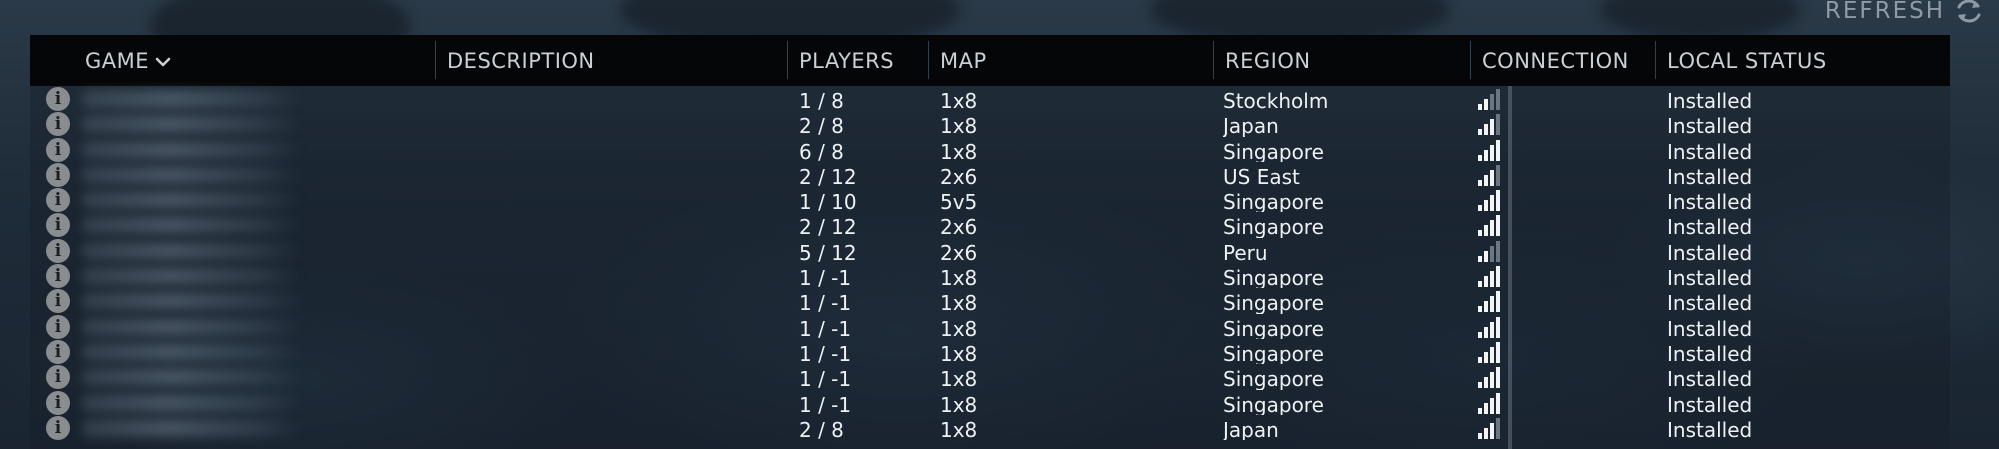 Image resolution: width=1999 pixels, height=449 pixels. I want to click on table-row: i 1 / 10 5v5 Singapore Installed, so click(990, 199).